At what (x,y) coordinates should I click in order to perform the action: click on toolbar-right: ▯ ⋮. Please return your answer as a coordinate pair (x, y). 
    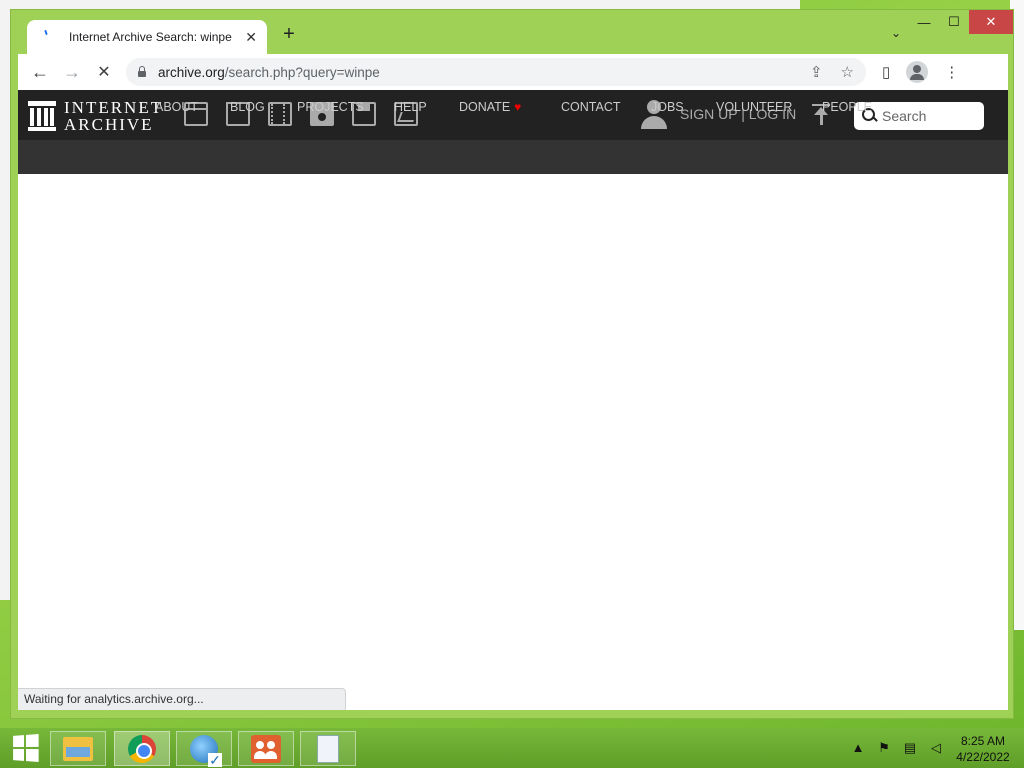
    Looking at the image, I should click on (920, 72).